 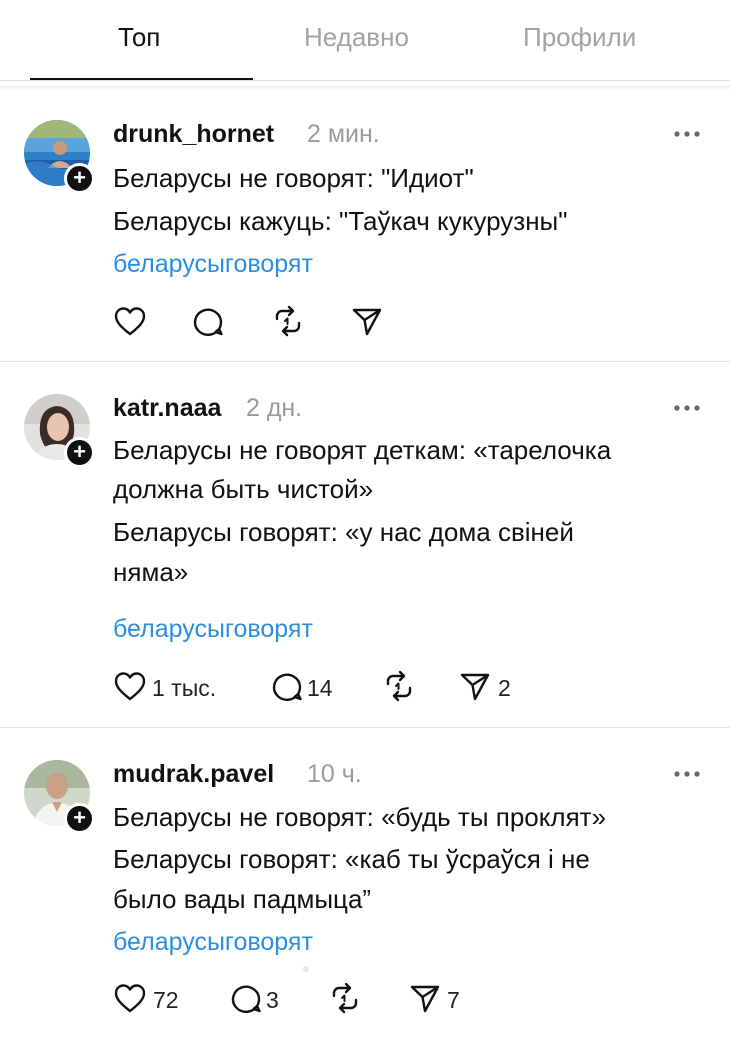 I want to click on post-text-line: Беларусы говорят: «каб ты ўсраўся і не, so click(x=351, y=859).